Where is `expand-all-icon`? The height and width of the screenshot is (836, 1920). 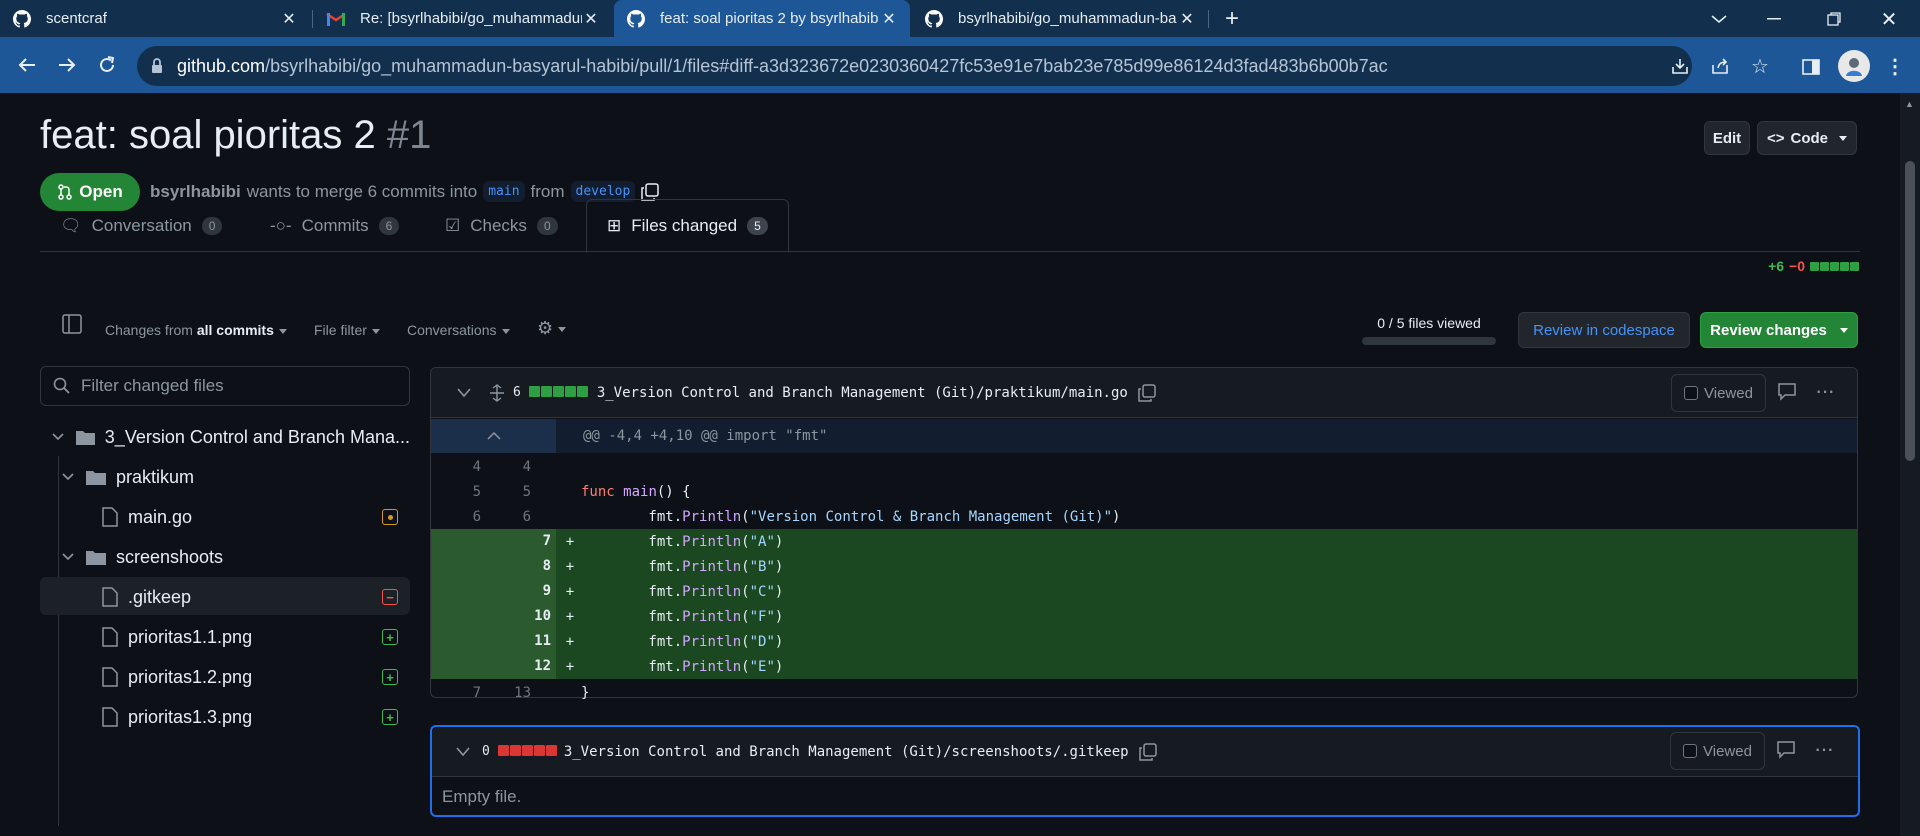
expand-all-icon is located at coordinates (497, 392).